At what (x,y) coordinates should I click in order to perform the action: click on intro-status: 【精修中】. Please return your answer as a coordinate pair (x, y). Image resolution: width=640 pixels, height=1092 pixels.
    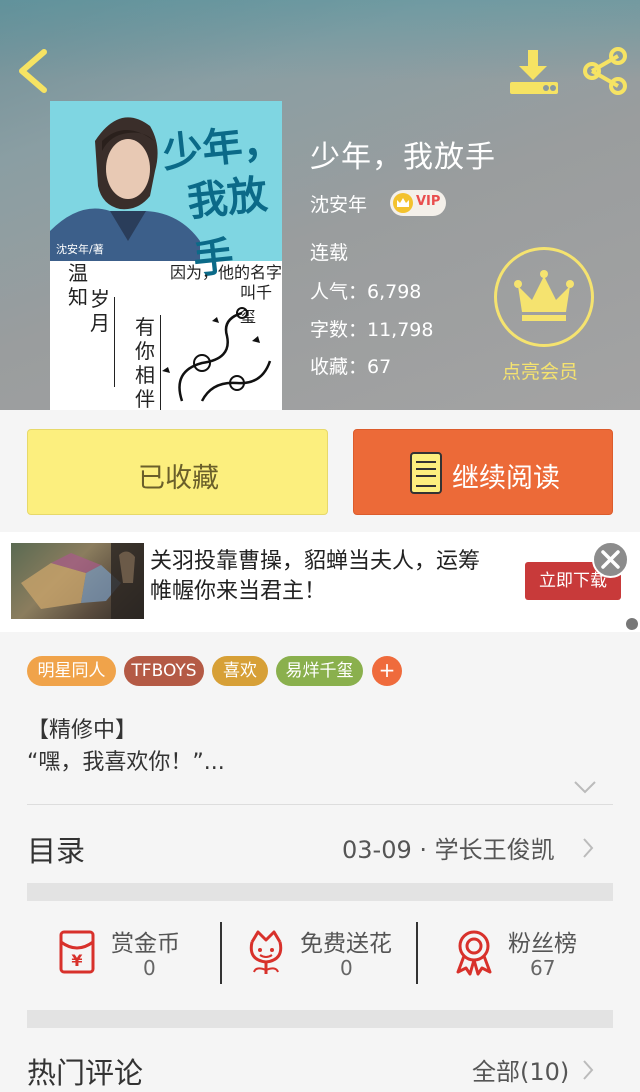
    Looking at the image, I should click on (82, 730).